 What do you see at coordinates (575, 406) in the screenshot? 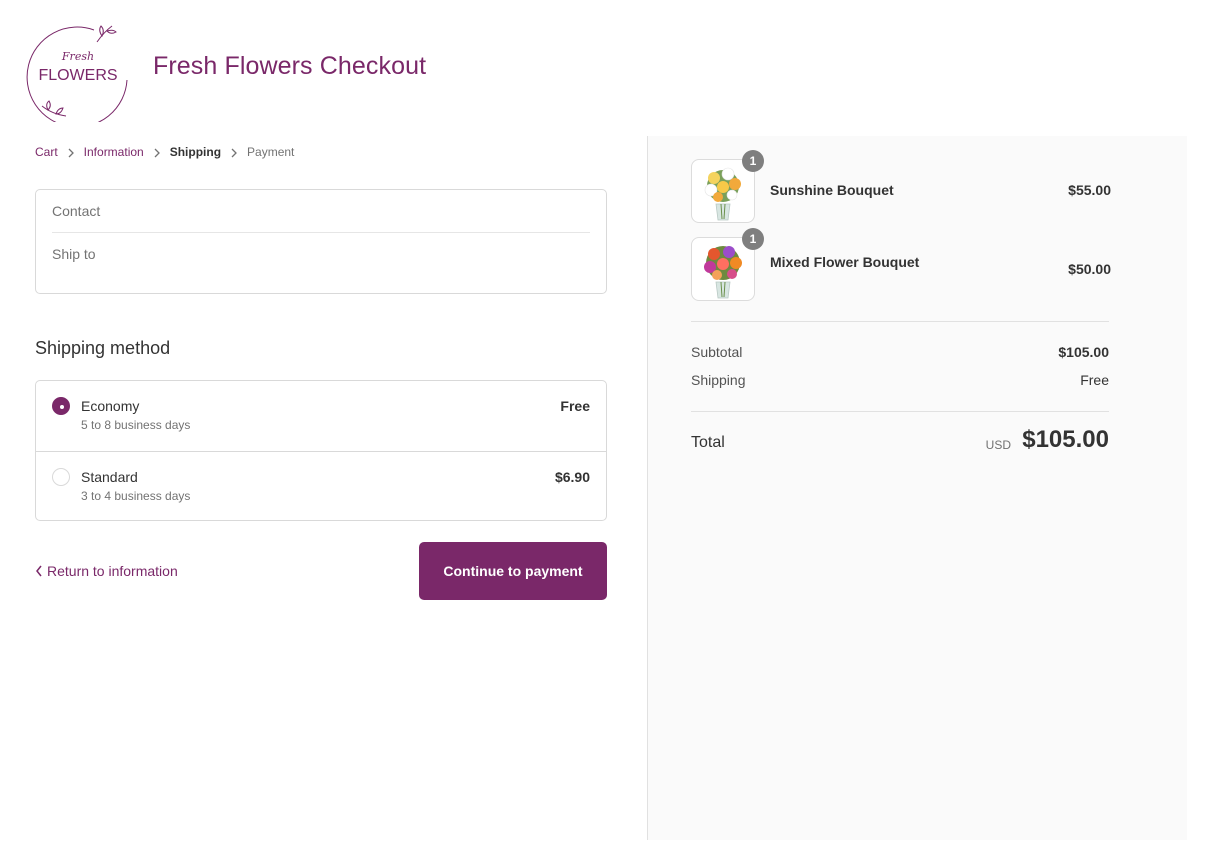
I see `method-price: Free` at bounding box center [575, 406].